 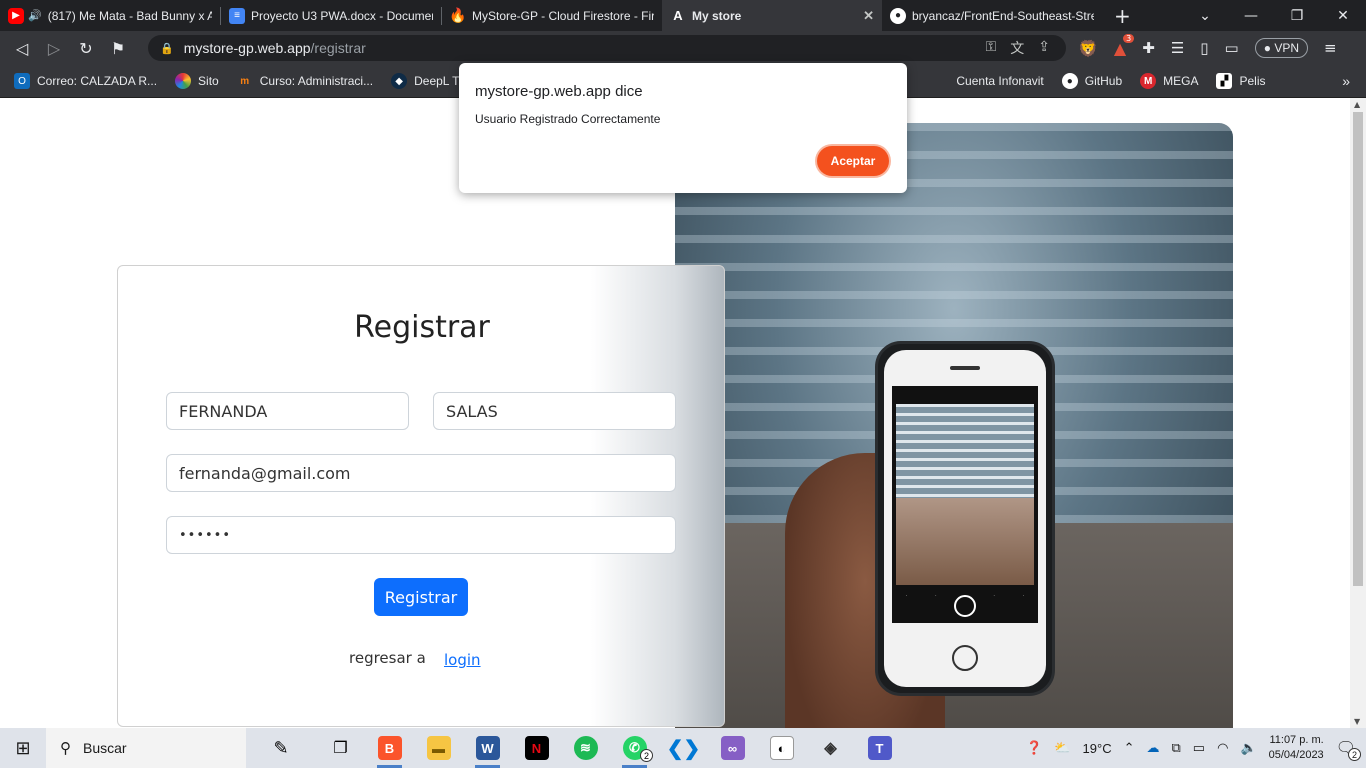 What do you see at coordinates (1330, 48) in the screenshot?
I see `menu-icon: ≡` at bounding box center [1330, 48].